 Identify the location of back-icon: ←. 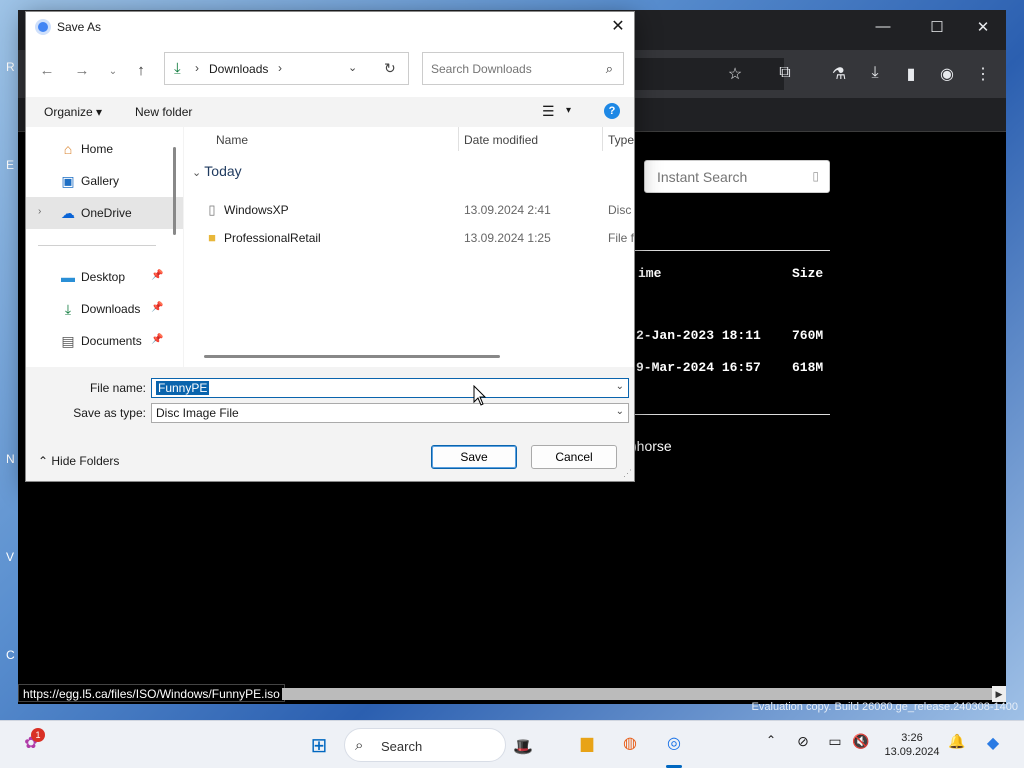
(47, 70).